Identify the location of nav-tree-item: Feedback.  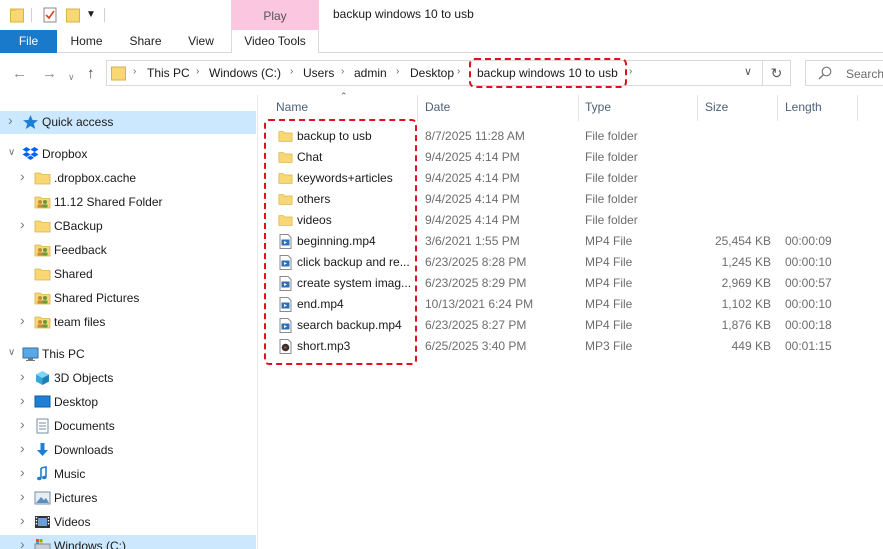
(128, 250).